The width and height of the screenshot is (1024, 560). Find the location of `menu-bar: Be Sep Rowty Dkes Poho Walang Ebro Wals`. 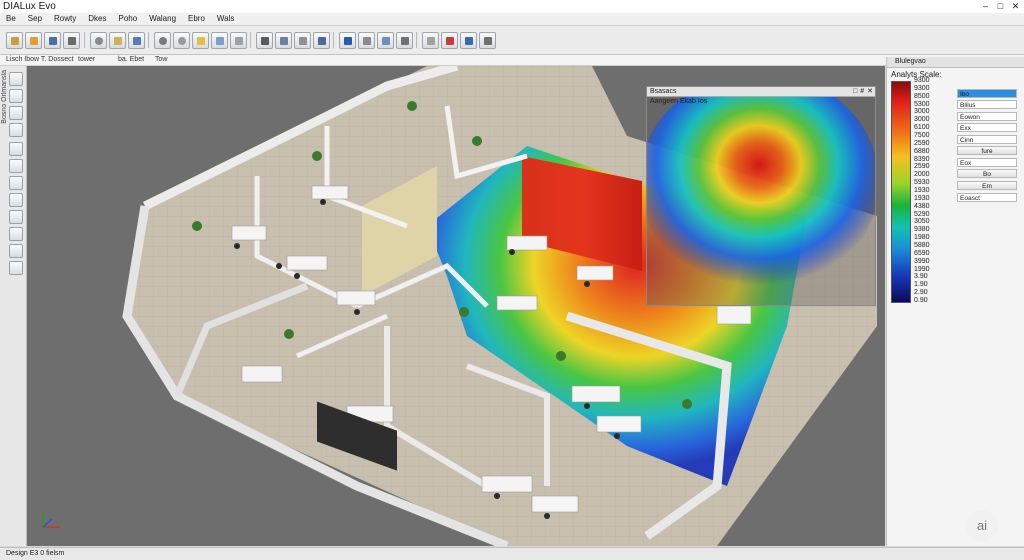

menu-bar: Be Sep Rowty Dkes Poho Walang Ebro Wals is located at coordinates (512, 19).